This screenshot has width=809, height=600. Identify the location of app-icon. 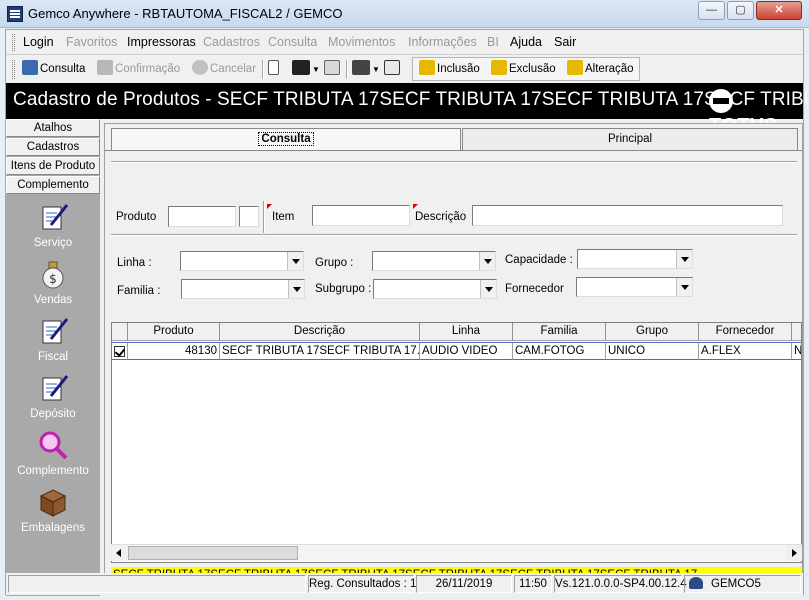
(15, 14).